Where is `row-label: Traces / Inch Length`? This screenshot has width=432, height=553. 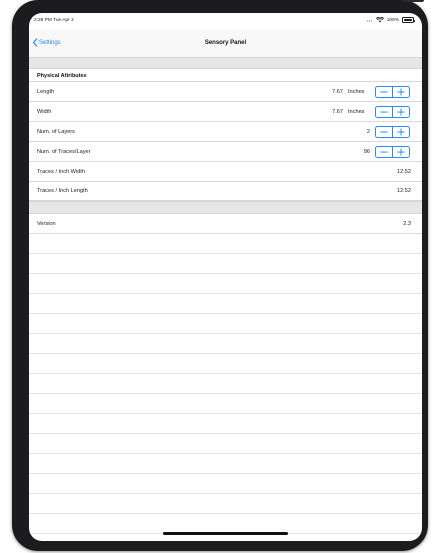 row-label: Traces / Inch Length is located at coordinates (62, 191).